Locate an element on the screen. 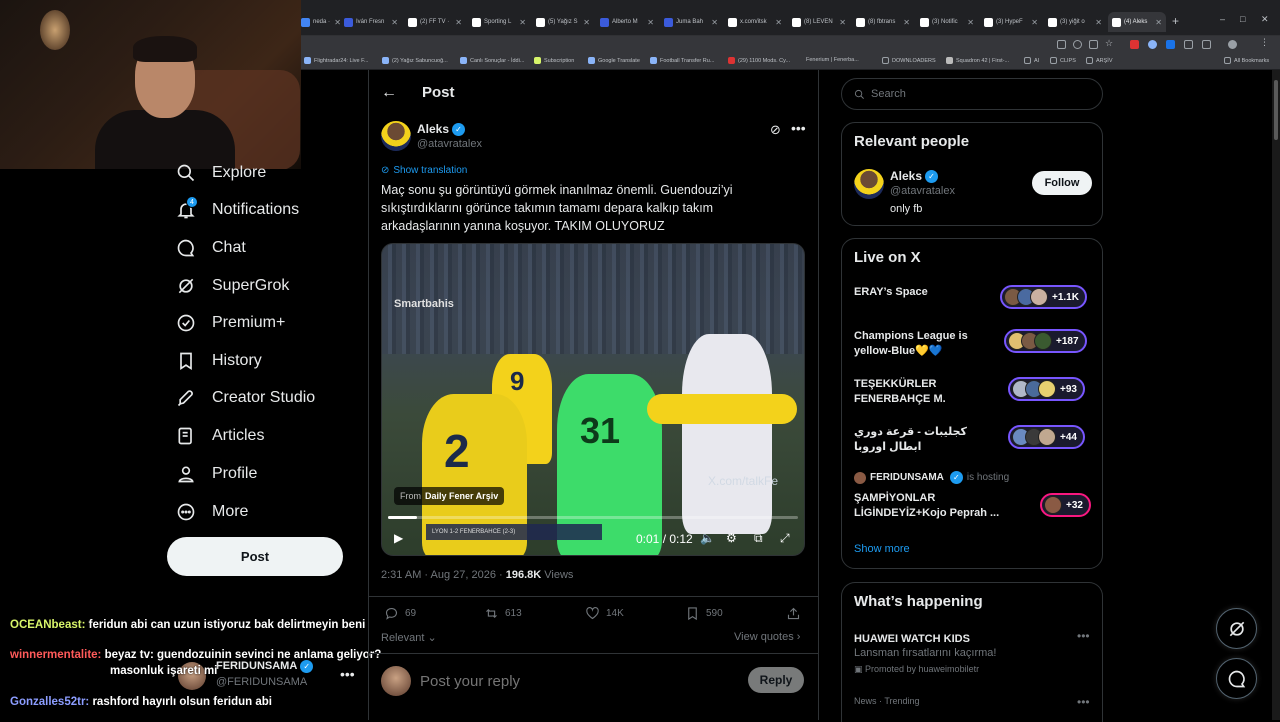  space-listeners-pill: +44 is located at coordinates (1046, 437).